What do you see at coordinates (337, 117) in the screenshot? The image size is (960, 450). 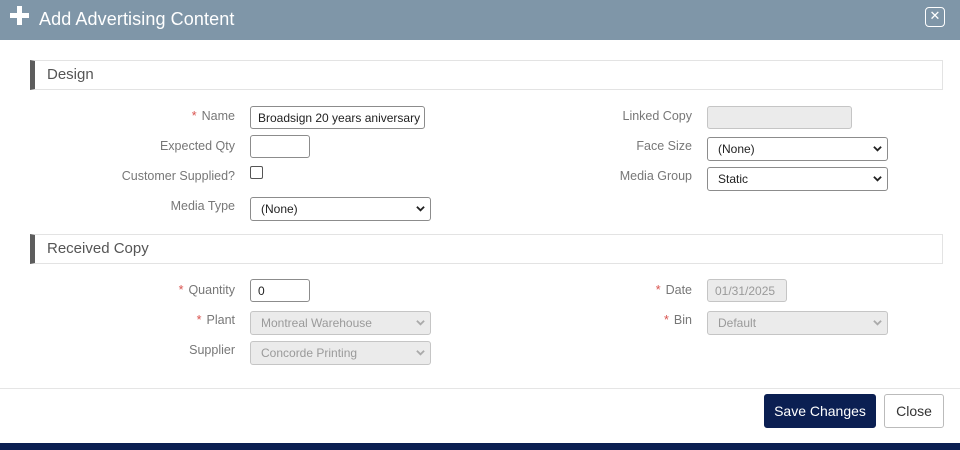 I see `name-input: Broadsign 20 years aniversary` at bounding box center [337, 117].